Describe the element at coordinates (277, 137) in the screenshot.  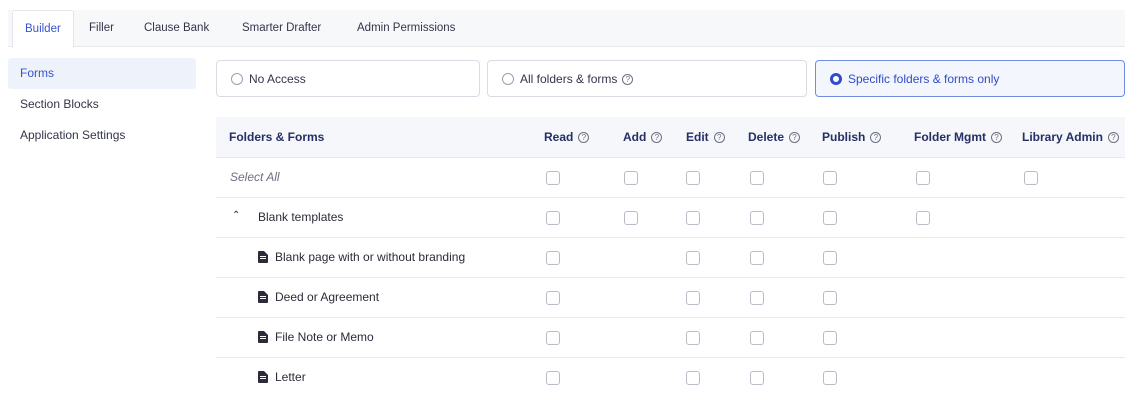
I see `column-folders-forms: Folders & Forms` at that location.